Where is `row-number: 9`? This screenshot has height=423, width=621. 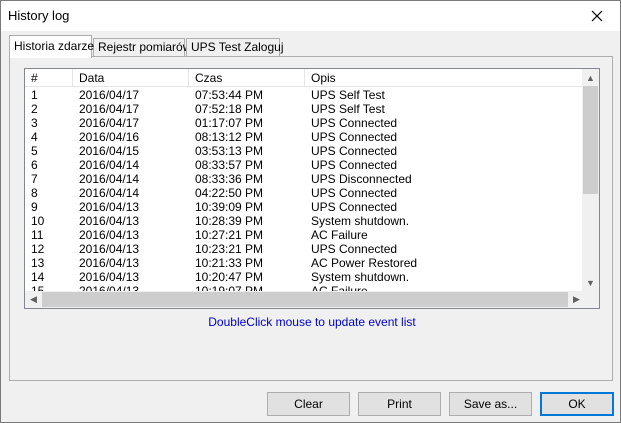
row-number: 9 is located at coordinates (34, 207).